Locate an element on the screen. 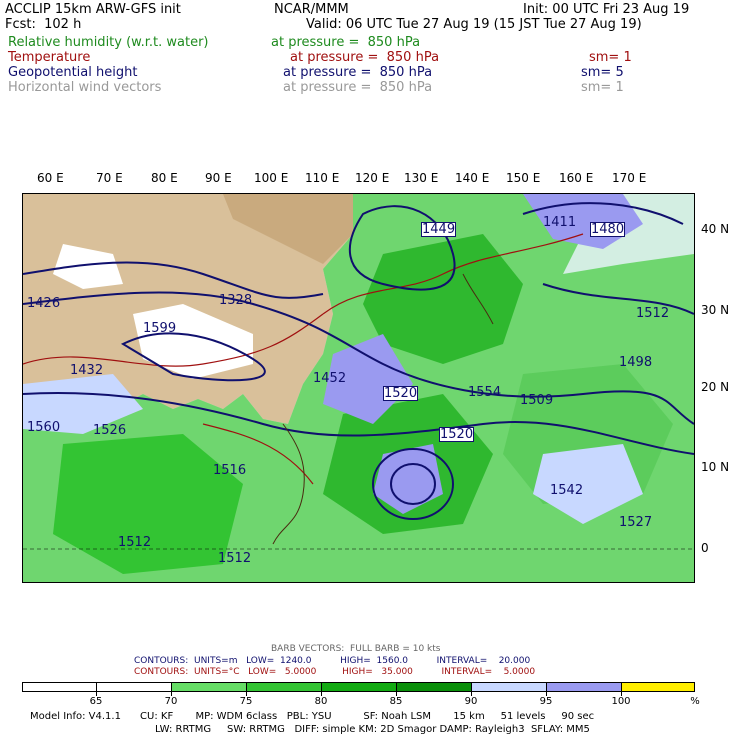  field-wind-sm: sm= 1 is located at coordinates (602, 87).